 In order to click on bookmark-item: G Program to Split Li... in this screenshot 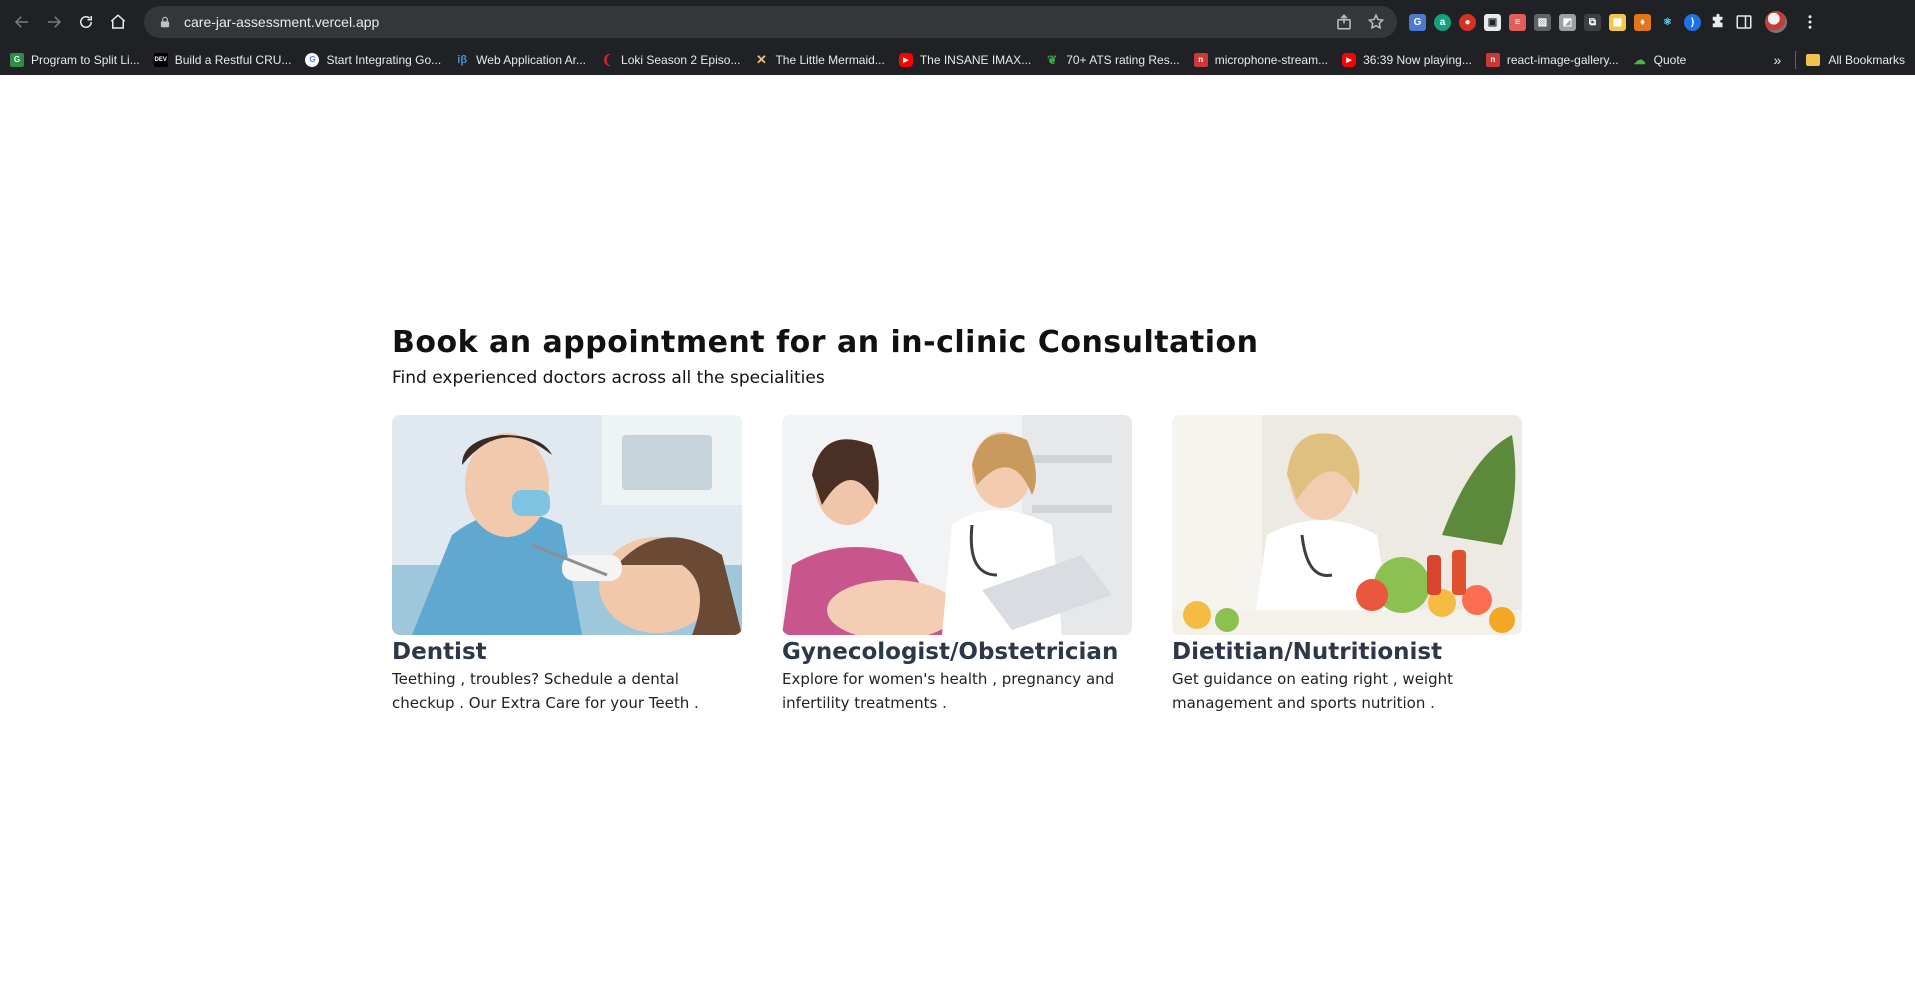, I will do `click(75, 59)`.